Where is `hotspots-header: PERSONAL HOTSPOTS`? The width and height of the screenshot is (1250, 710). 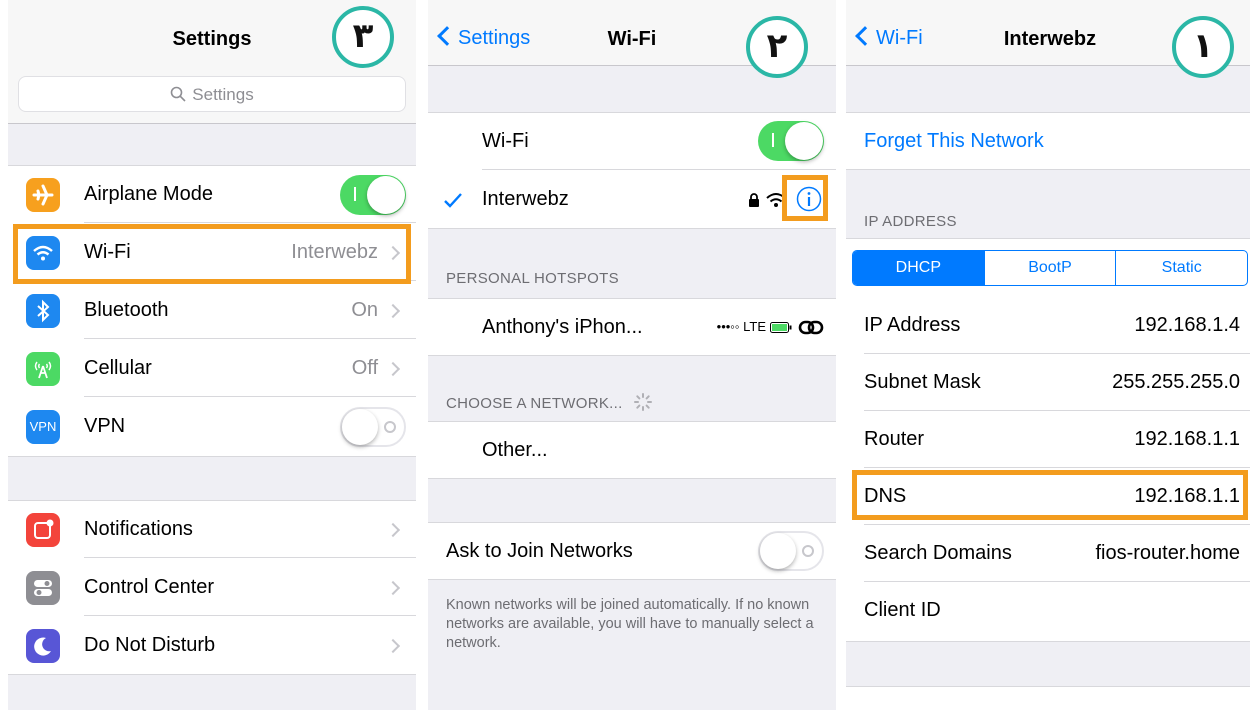 hotspots-header: PERSONAL HOTSPOTS is located at coordinates (532, 278).